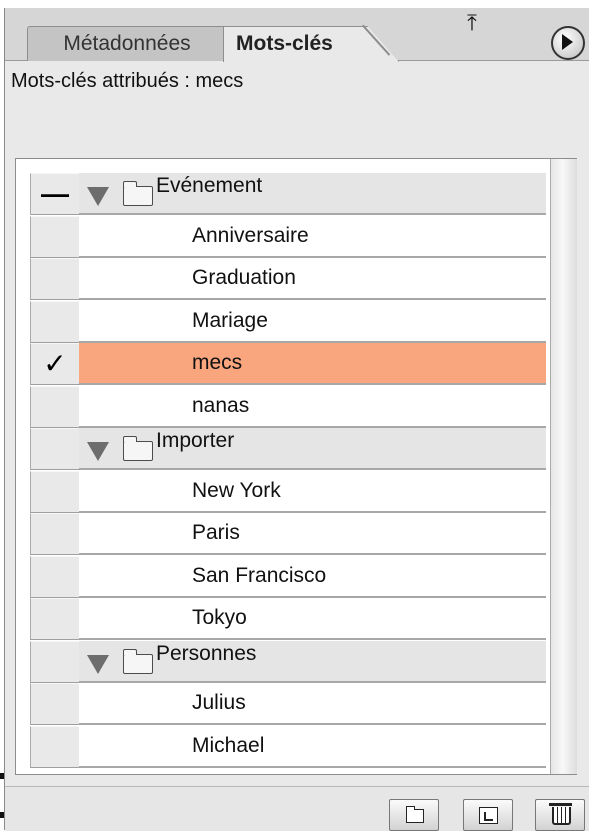 The height and width of the screenshot is (835, 590). I want to click on keyword-label: Anniversaire, so click(250, 235).